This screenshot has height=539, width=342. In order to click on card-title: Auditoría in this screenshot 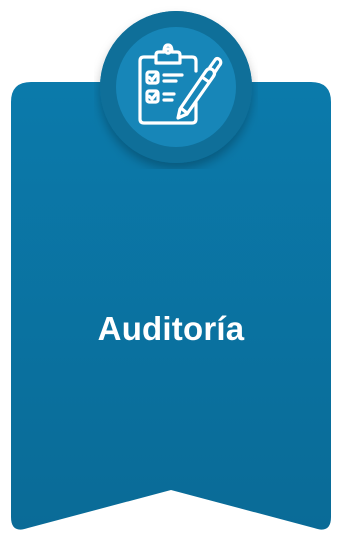, I will do `click(171, 328)`.